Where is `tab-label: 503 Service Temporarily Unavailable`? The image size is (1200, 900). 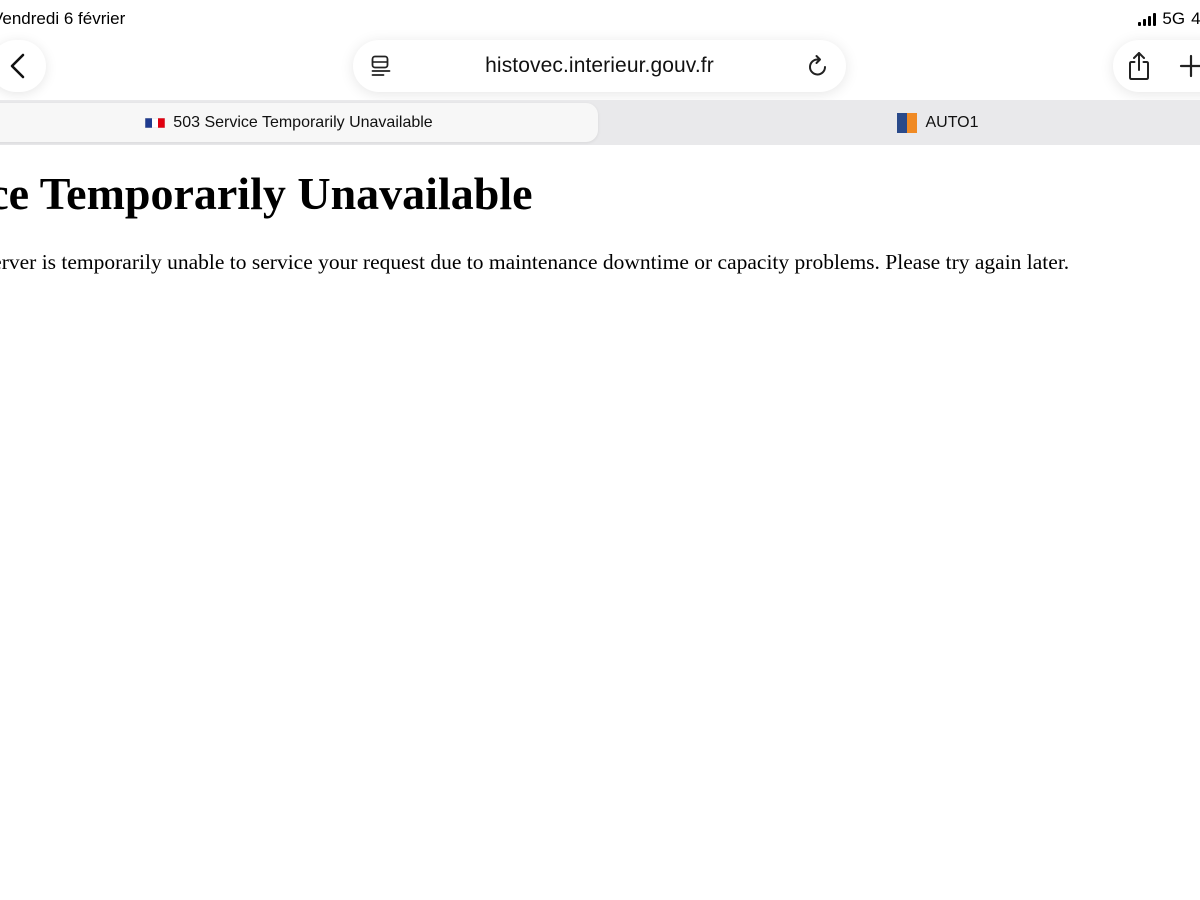
tab-label: 503 Service Temporarily Unavailable is located at coordinates (303, 122).